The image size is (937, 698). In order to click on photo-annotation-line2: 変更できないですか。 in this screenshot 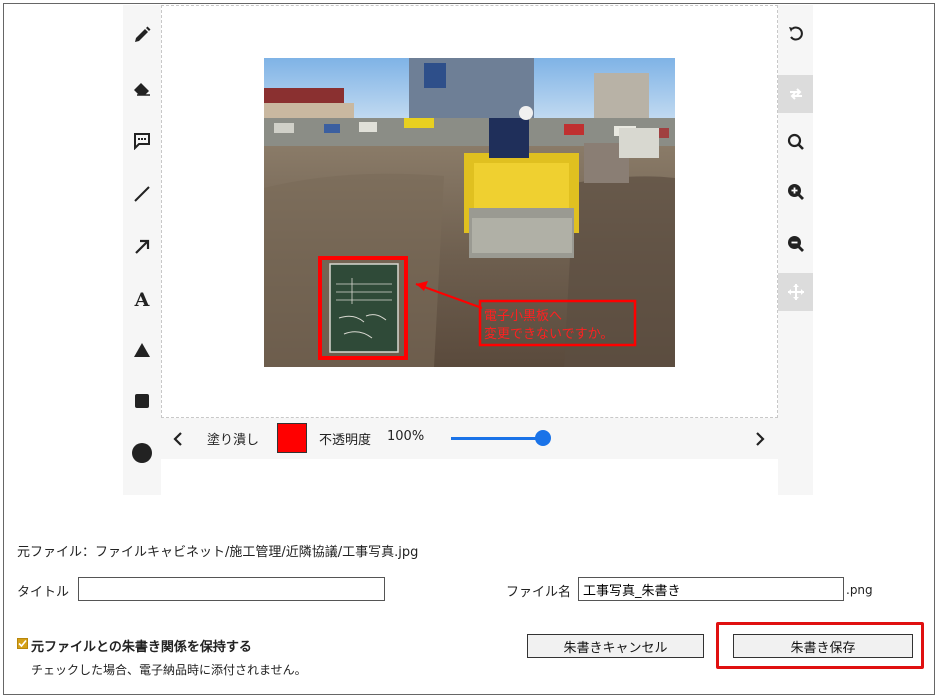, I will do `click(548, 334)`.